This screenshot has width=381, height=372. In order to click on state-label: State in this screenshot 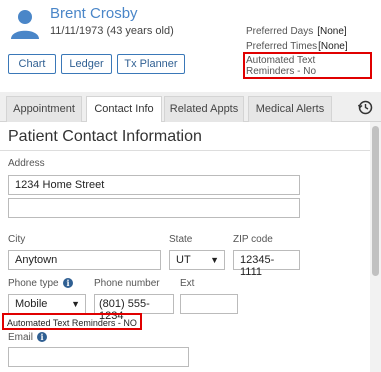, I will do `click(181, 239)`.